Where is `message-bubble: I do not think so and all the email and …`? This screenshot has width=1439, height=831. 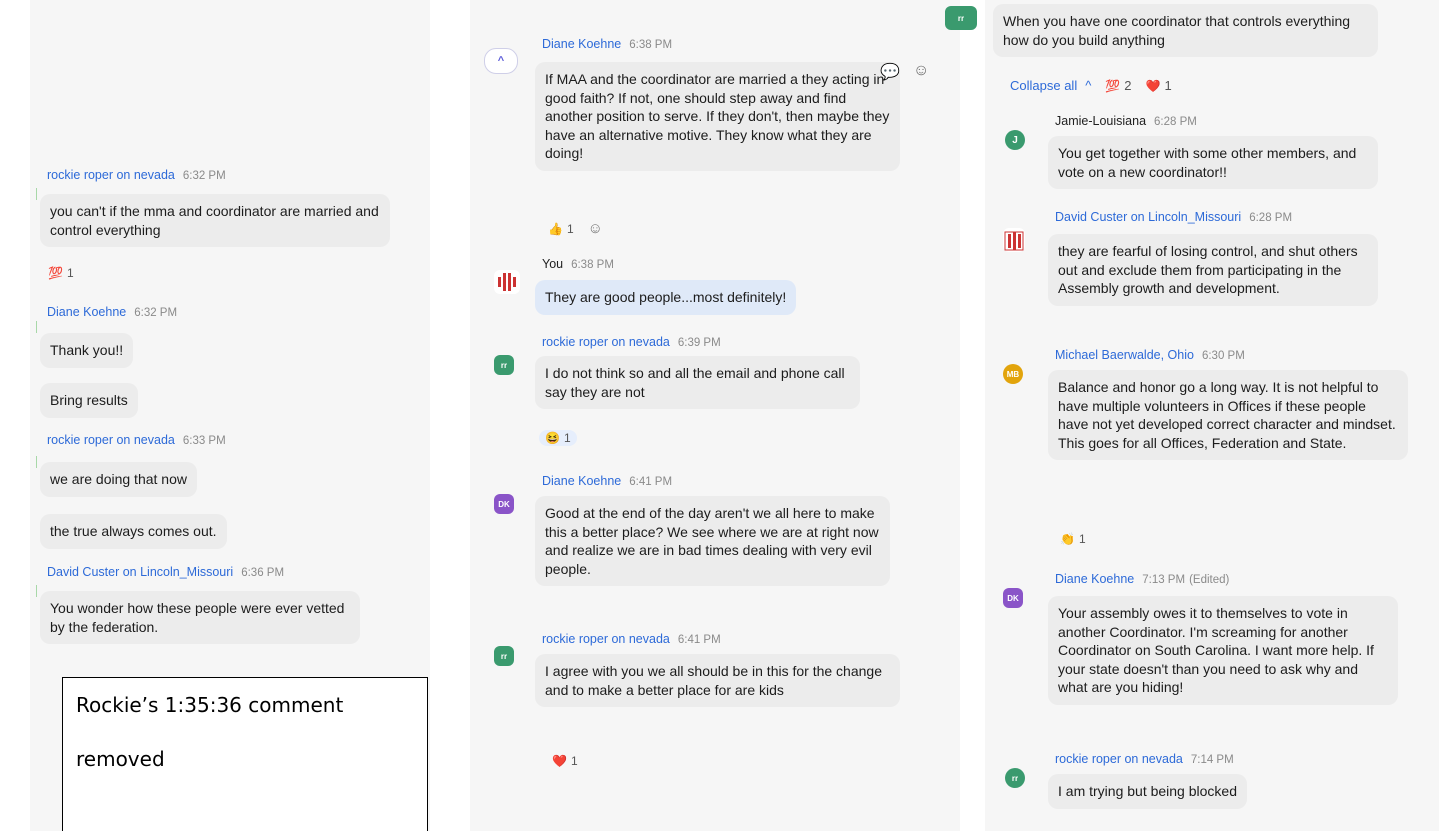
message-bubble: I do not think so and all the email and … is located at coordinates (697, 382).